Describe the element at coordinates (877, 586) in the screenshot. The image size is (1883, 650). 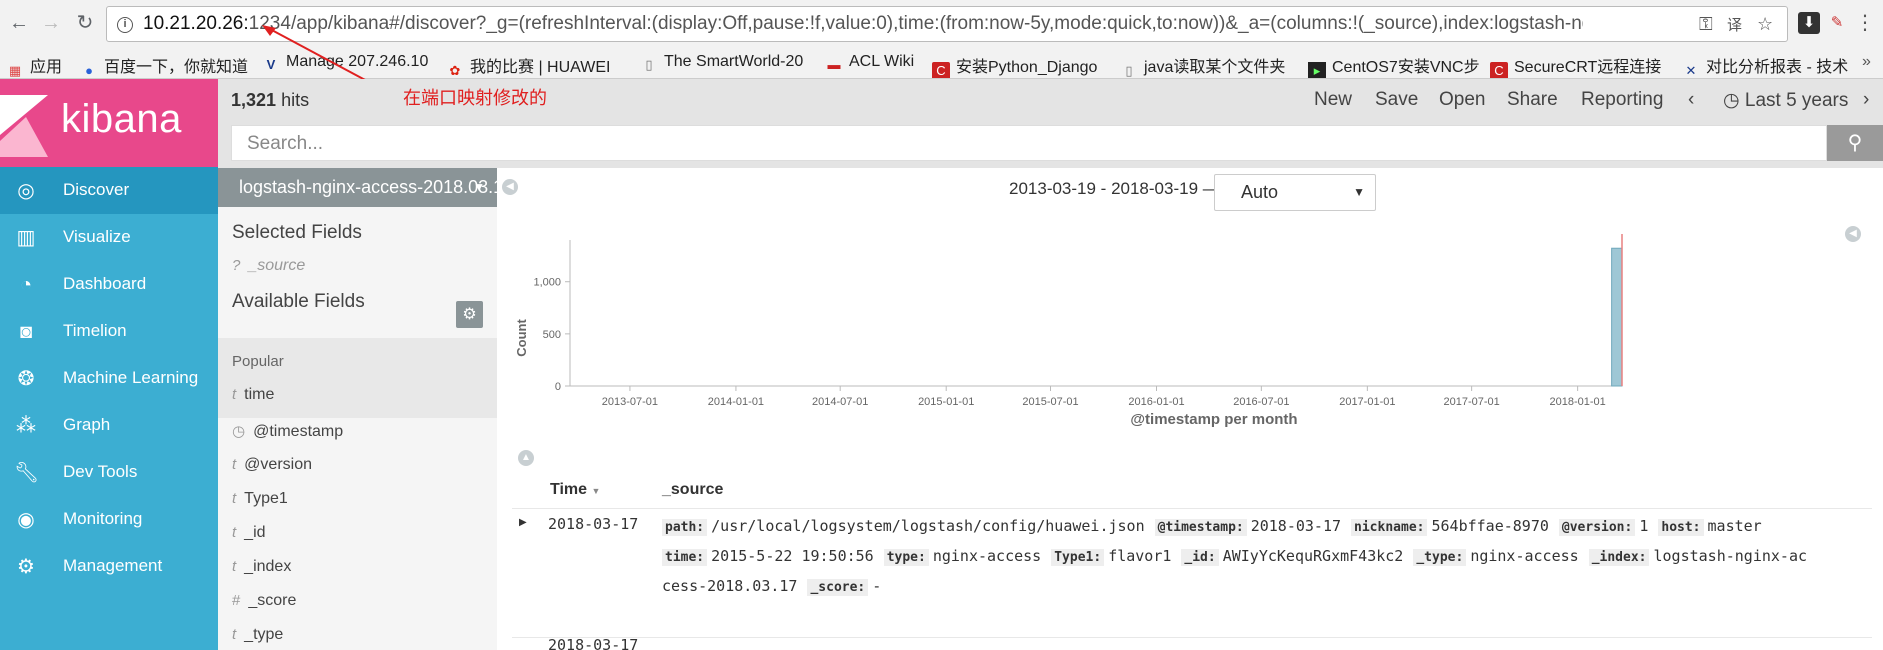
I see `source-value: -` at that location.